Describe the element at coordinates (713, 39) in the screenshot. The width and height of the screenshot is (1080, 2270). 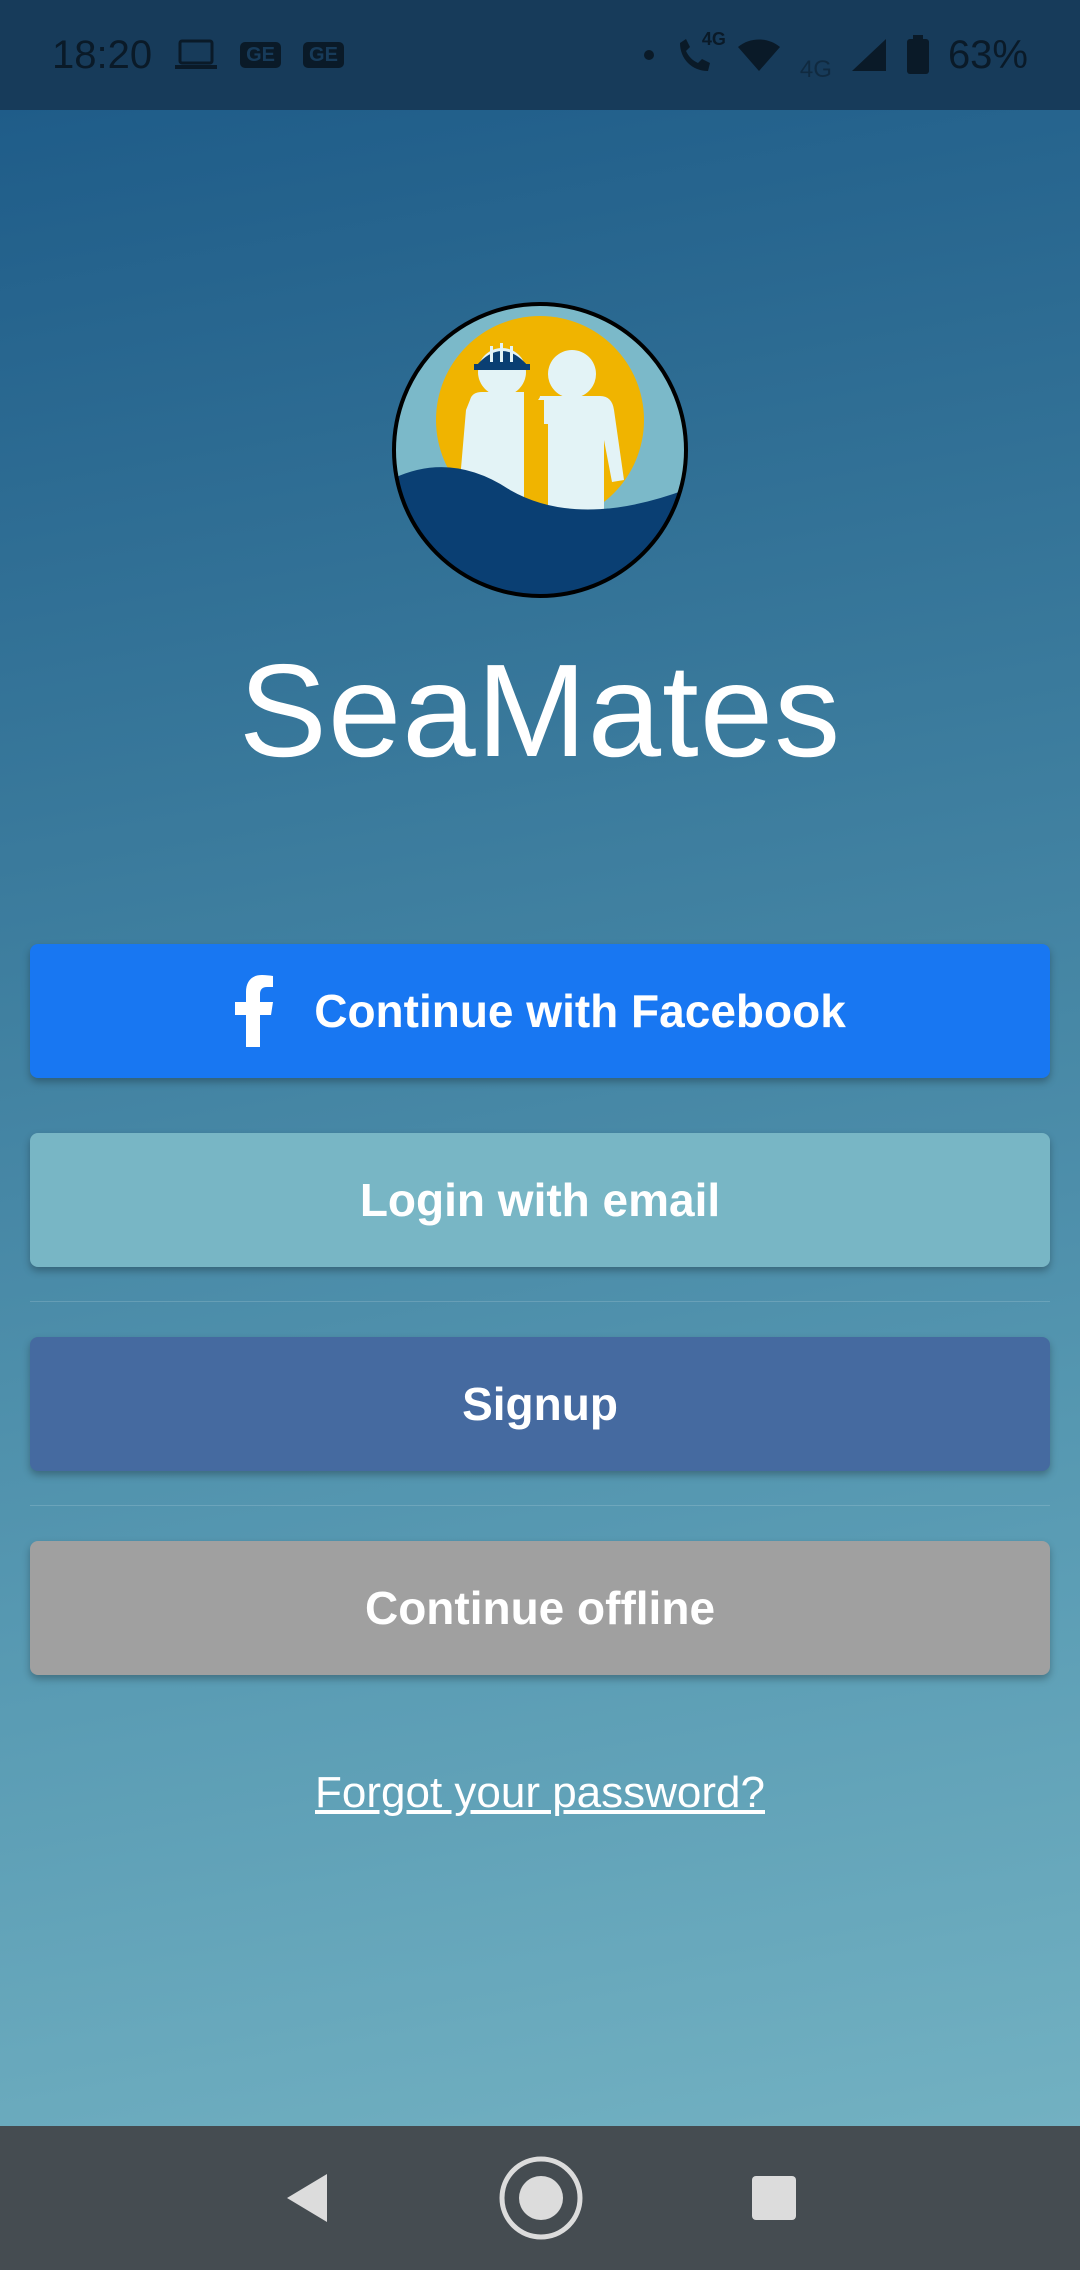
I see `network-label-1: 4G` at that location.